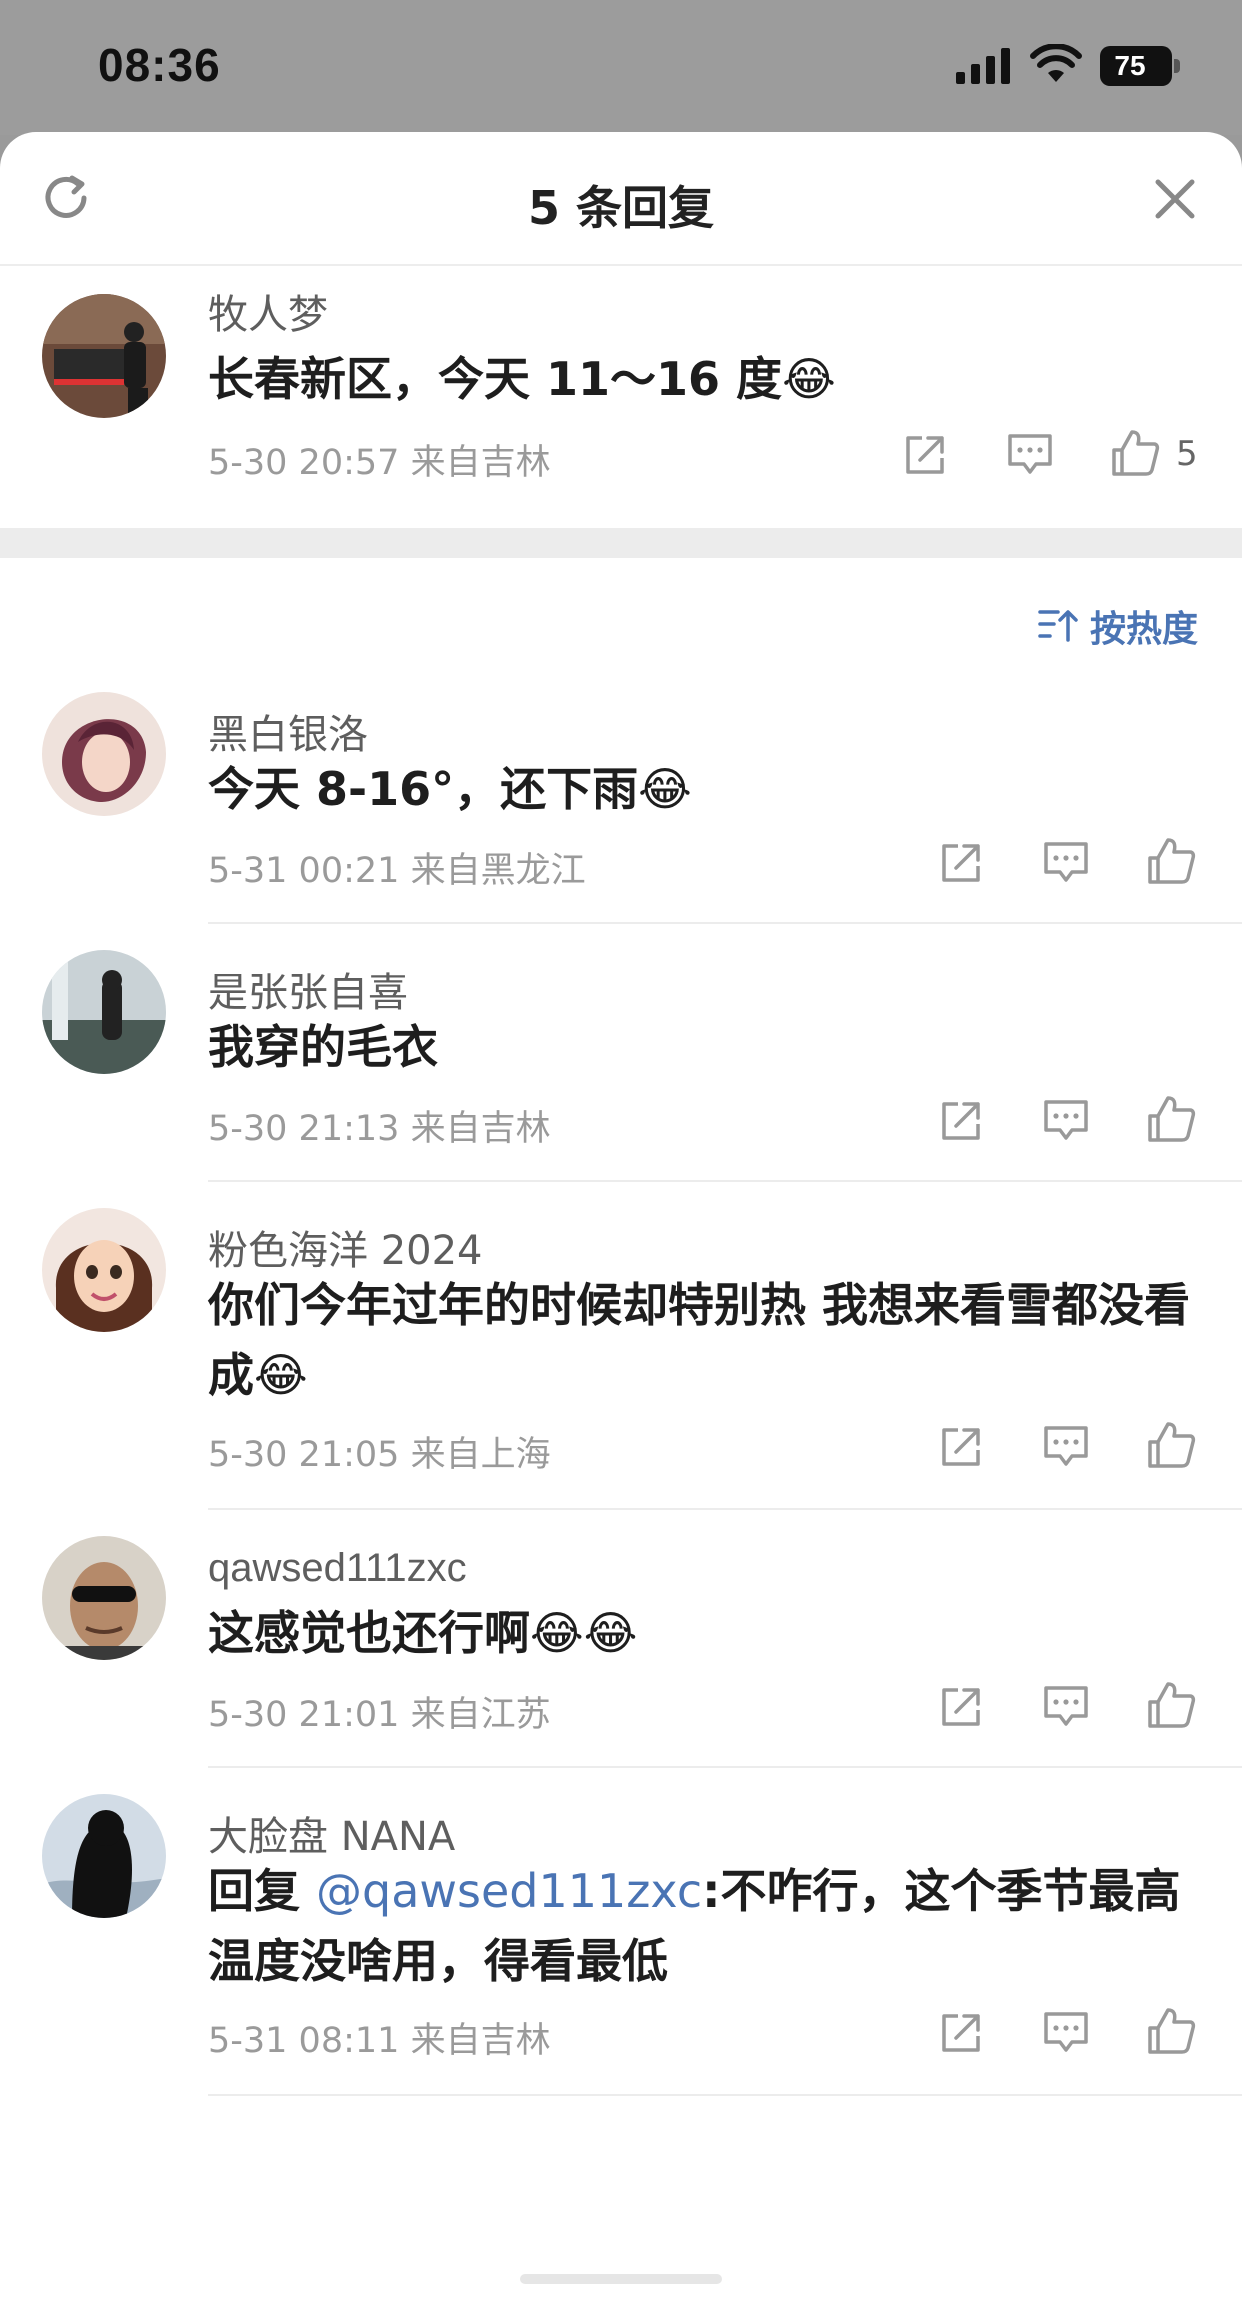 The height and width of the screenshot is (2310, 1242). Describe the element at coordinates (1130, 65) in the screenshot. I see `battery-level: 75` at that location.